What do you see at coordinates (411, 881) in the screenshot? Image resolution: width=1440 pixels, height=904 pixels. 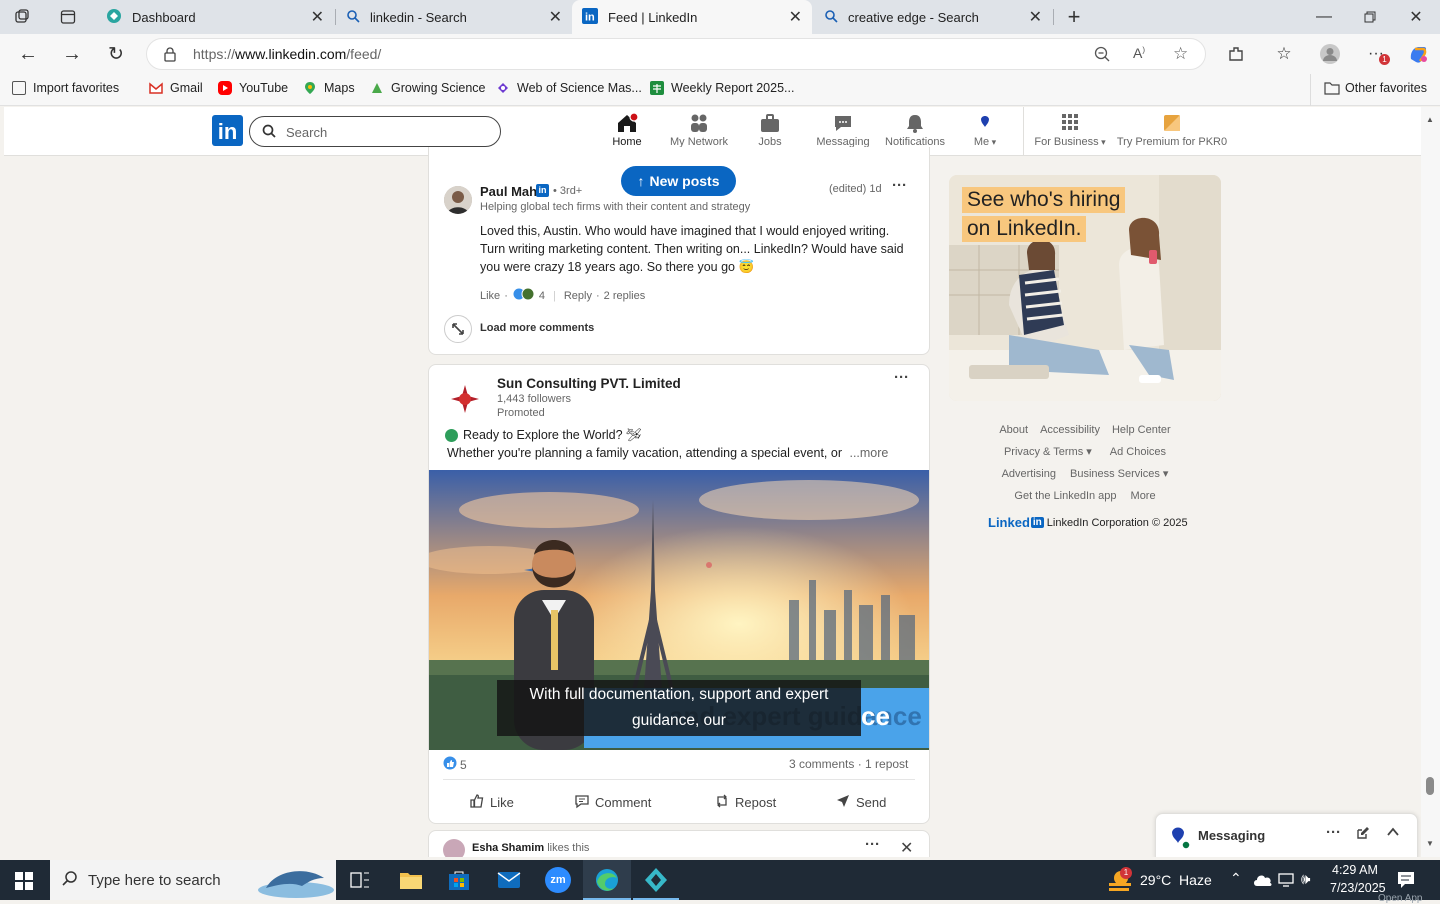 I see `file-explorer-icon` at bounding box center [411, 881].